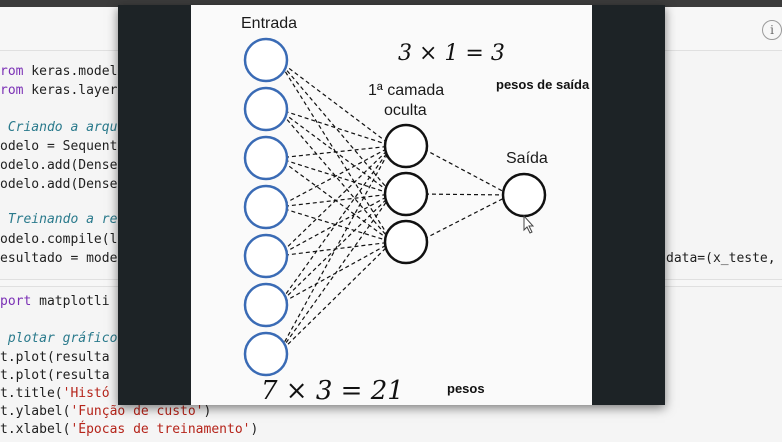 The width and height of the screenshot is (782, 442). I want to click on note-output-weights: pesos de saída, so click(543, 84).